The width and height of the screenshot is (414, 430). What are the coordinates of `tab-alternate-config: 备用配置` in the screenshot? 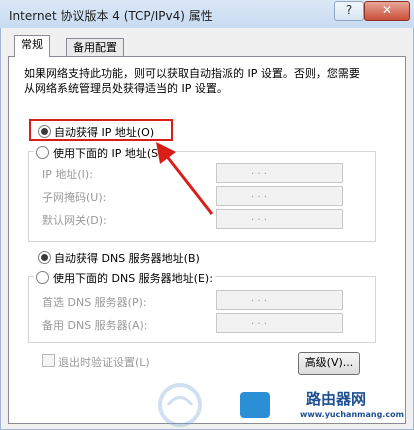 It's located at (95, 47).